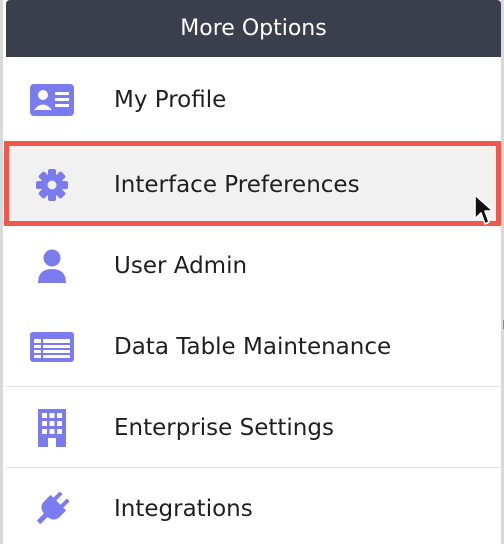  Describe the element at coordinates (52, 428) in the screenshot. I see `building-icon` at that location.